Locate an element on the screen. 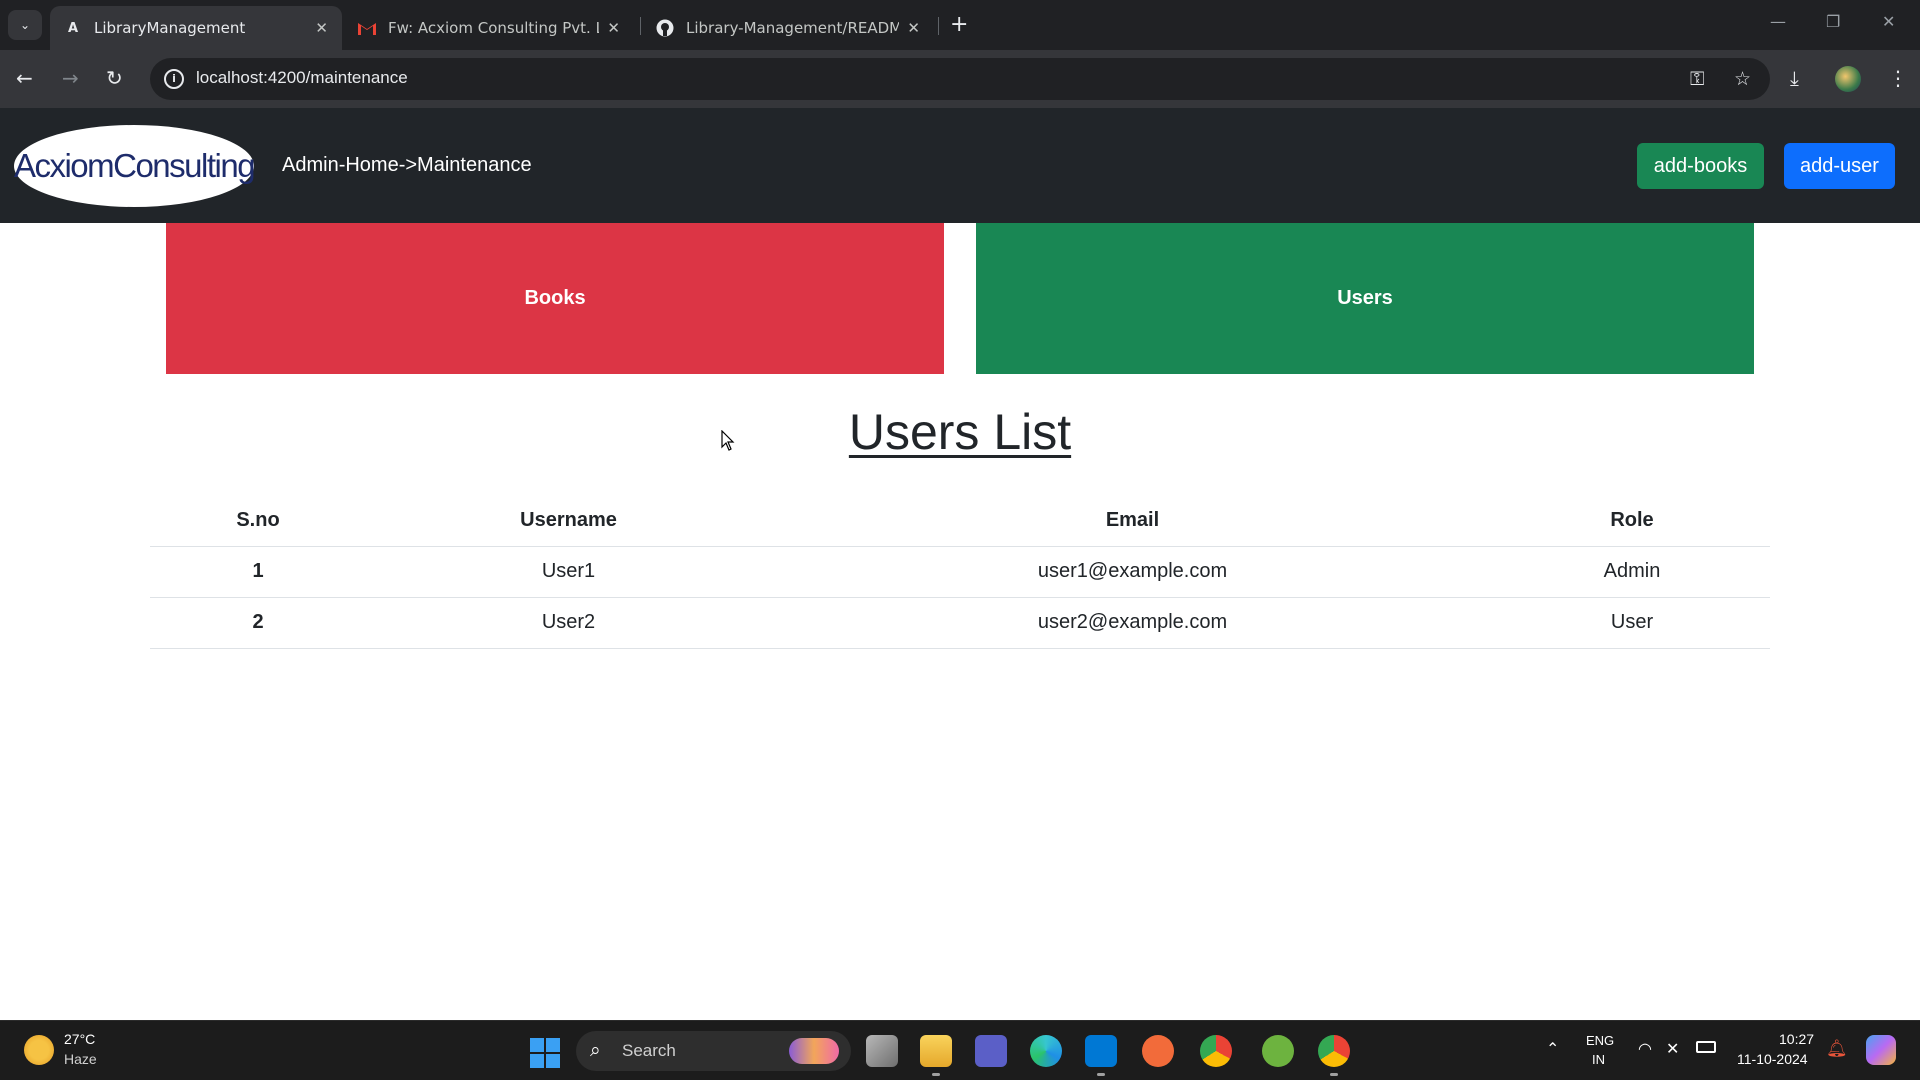 The image size is (1920, 1080). copilot-icon is located at coordinates (1881, 1050).